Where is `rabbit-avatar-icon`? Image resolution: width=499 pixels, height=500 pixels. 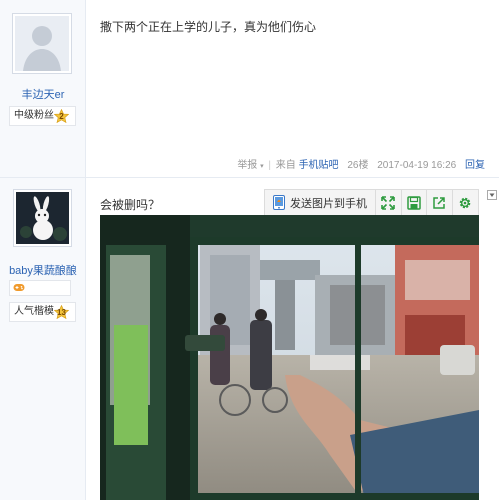 rabbit-avatar-icon is located at coordinates (42, 218).